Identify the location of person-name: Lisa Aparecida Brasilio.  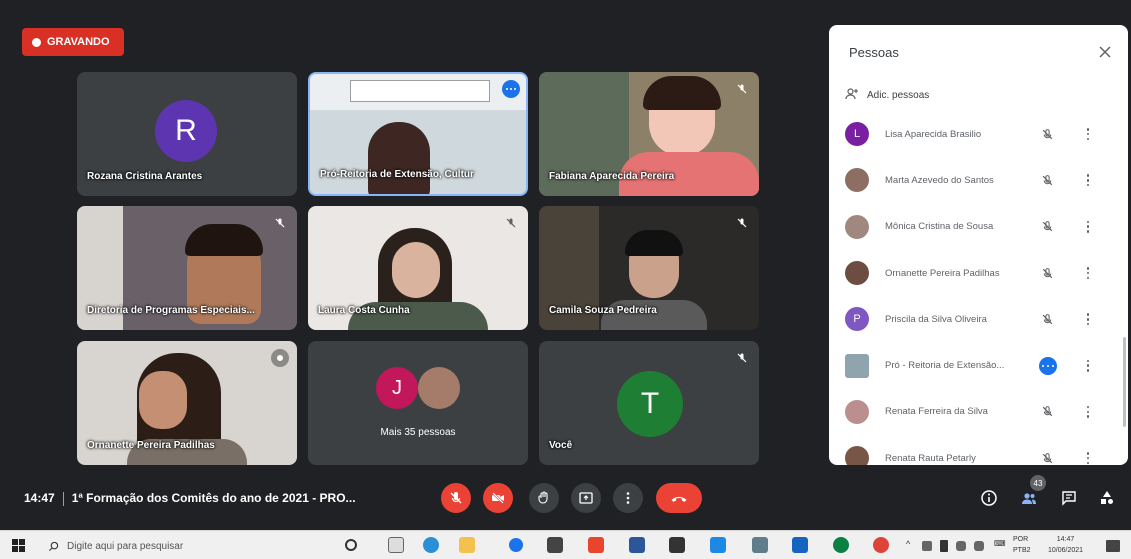
(933, 134).